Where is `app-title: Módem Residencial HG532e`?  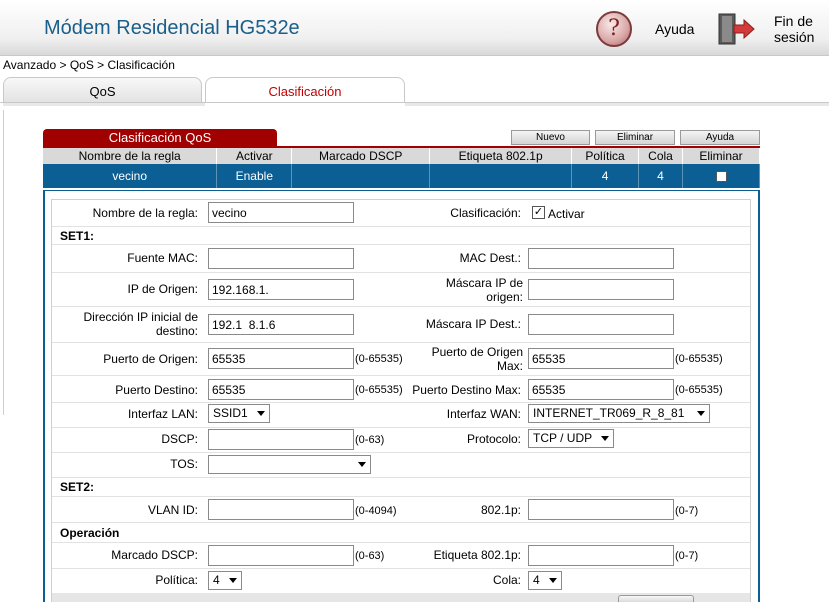
app-title: Módem Residencial HG532e is located at coordinates (172, 28).